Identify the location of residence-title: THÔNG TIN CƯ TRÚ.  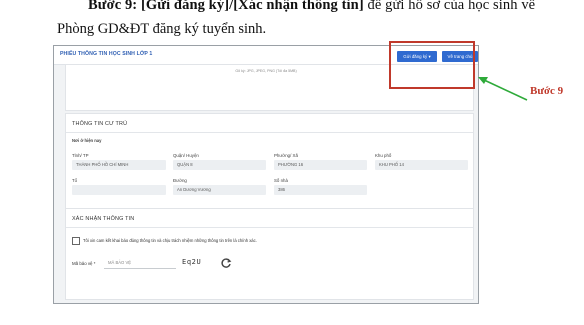
(100, 124).